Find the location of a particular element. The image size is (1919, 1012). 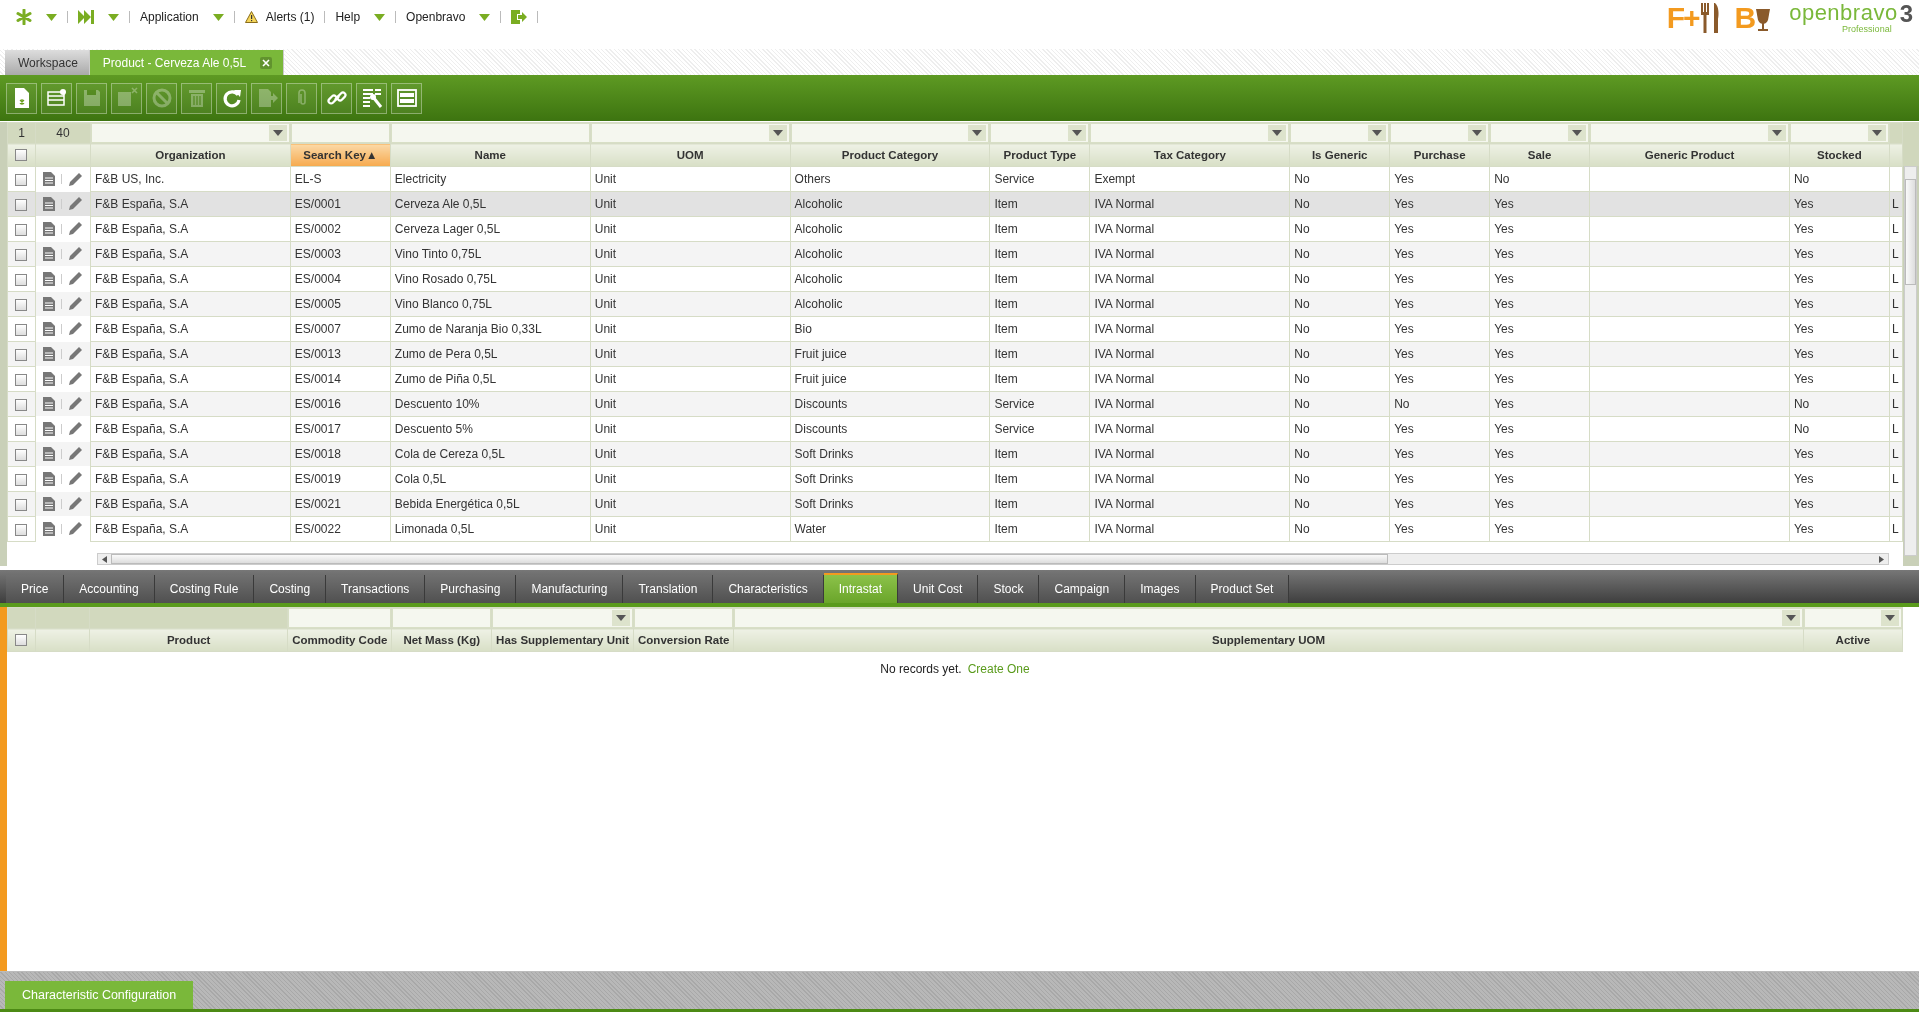

create-link: Create One is located at coordinates (998, 669).